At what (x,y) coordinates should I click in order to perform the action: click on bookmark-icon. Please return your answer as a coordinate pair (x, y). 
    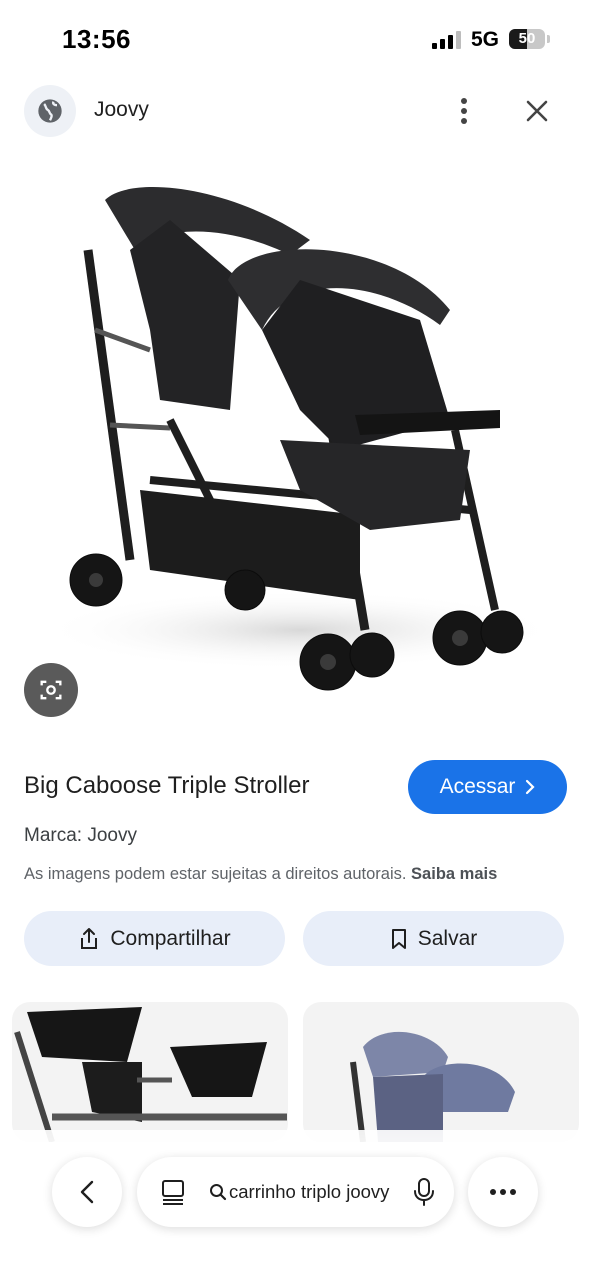
    Looking at the image, I should click on (398, 938).